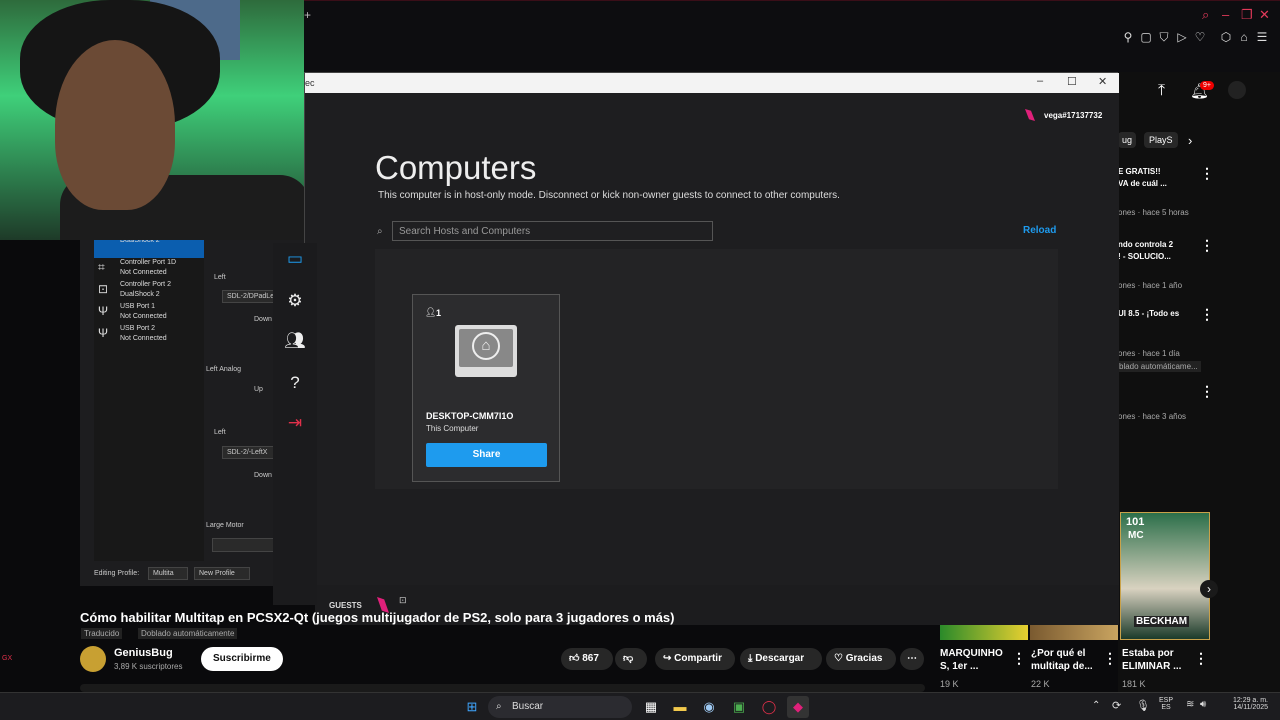  I want to click on new-profile-button: New Profile, so click(222, 573).